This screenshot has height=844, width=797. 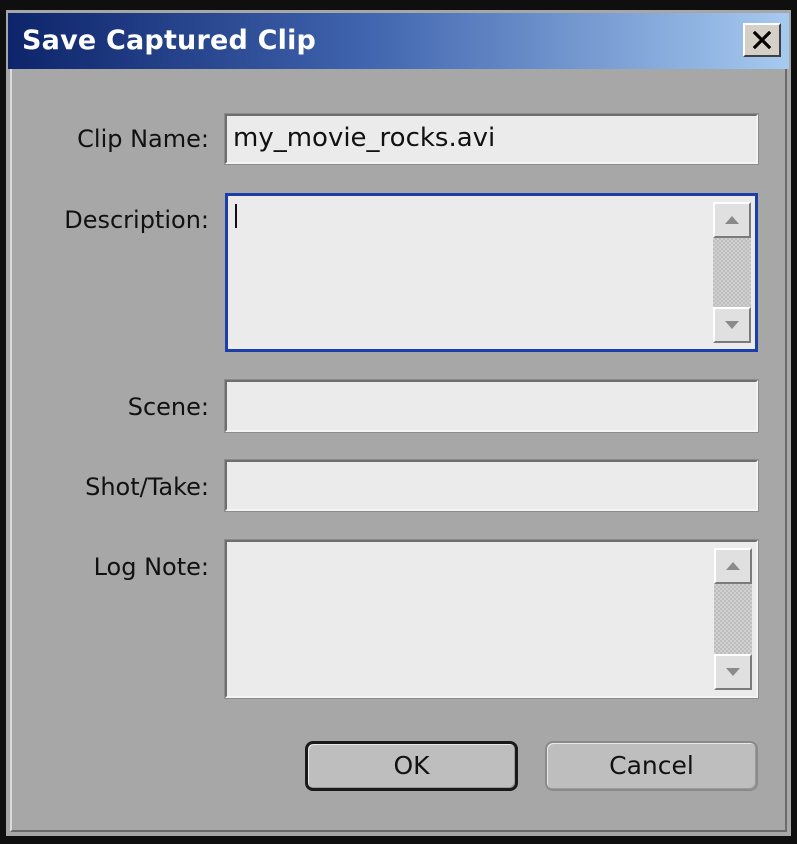 I want to click on description-scroll-up-button, so click(x=732, y=220).